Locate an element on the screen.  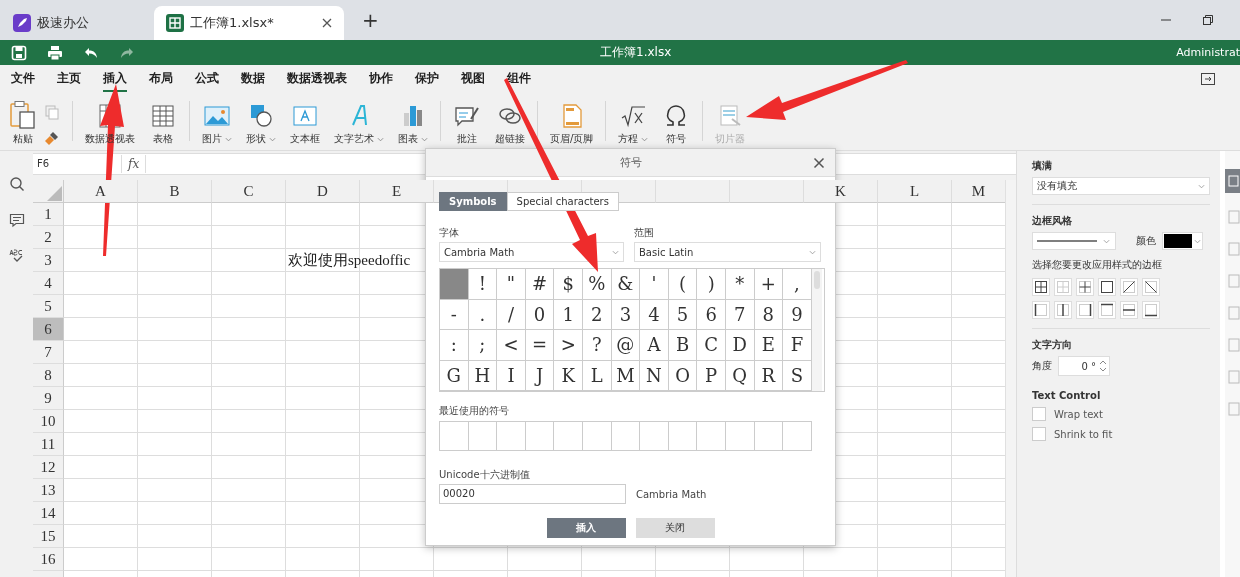
symbol-cell: 3 is located at coordinates (626, 314).